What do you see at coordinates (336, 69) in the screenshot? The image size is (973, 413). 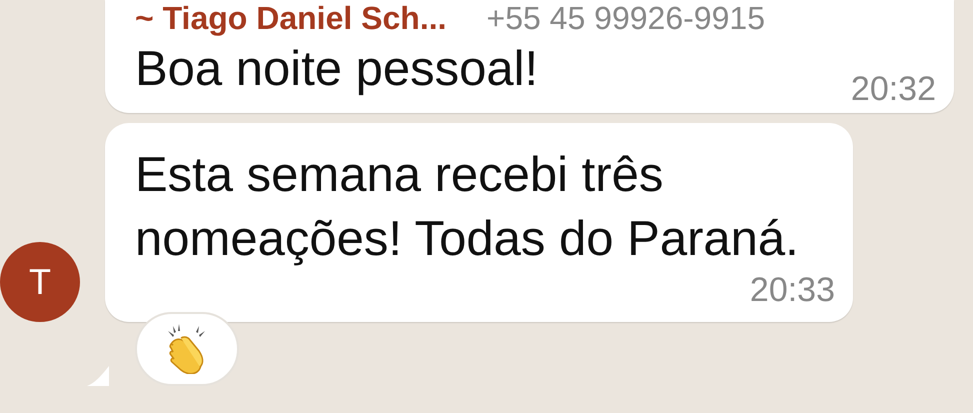 I see `message-text: Boa noite pessoal!` at bounding box center [336, 69].